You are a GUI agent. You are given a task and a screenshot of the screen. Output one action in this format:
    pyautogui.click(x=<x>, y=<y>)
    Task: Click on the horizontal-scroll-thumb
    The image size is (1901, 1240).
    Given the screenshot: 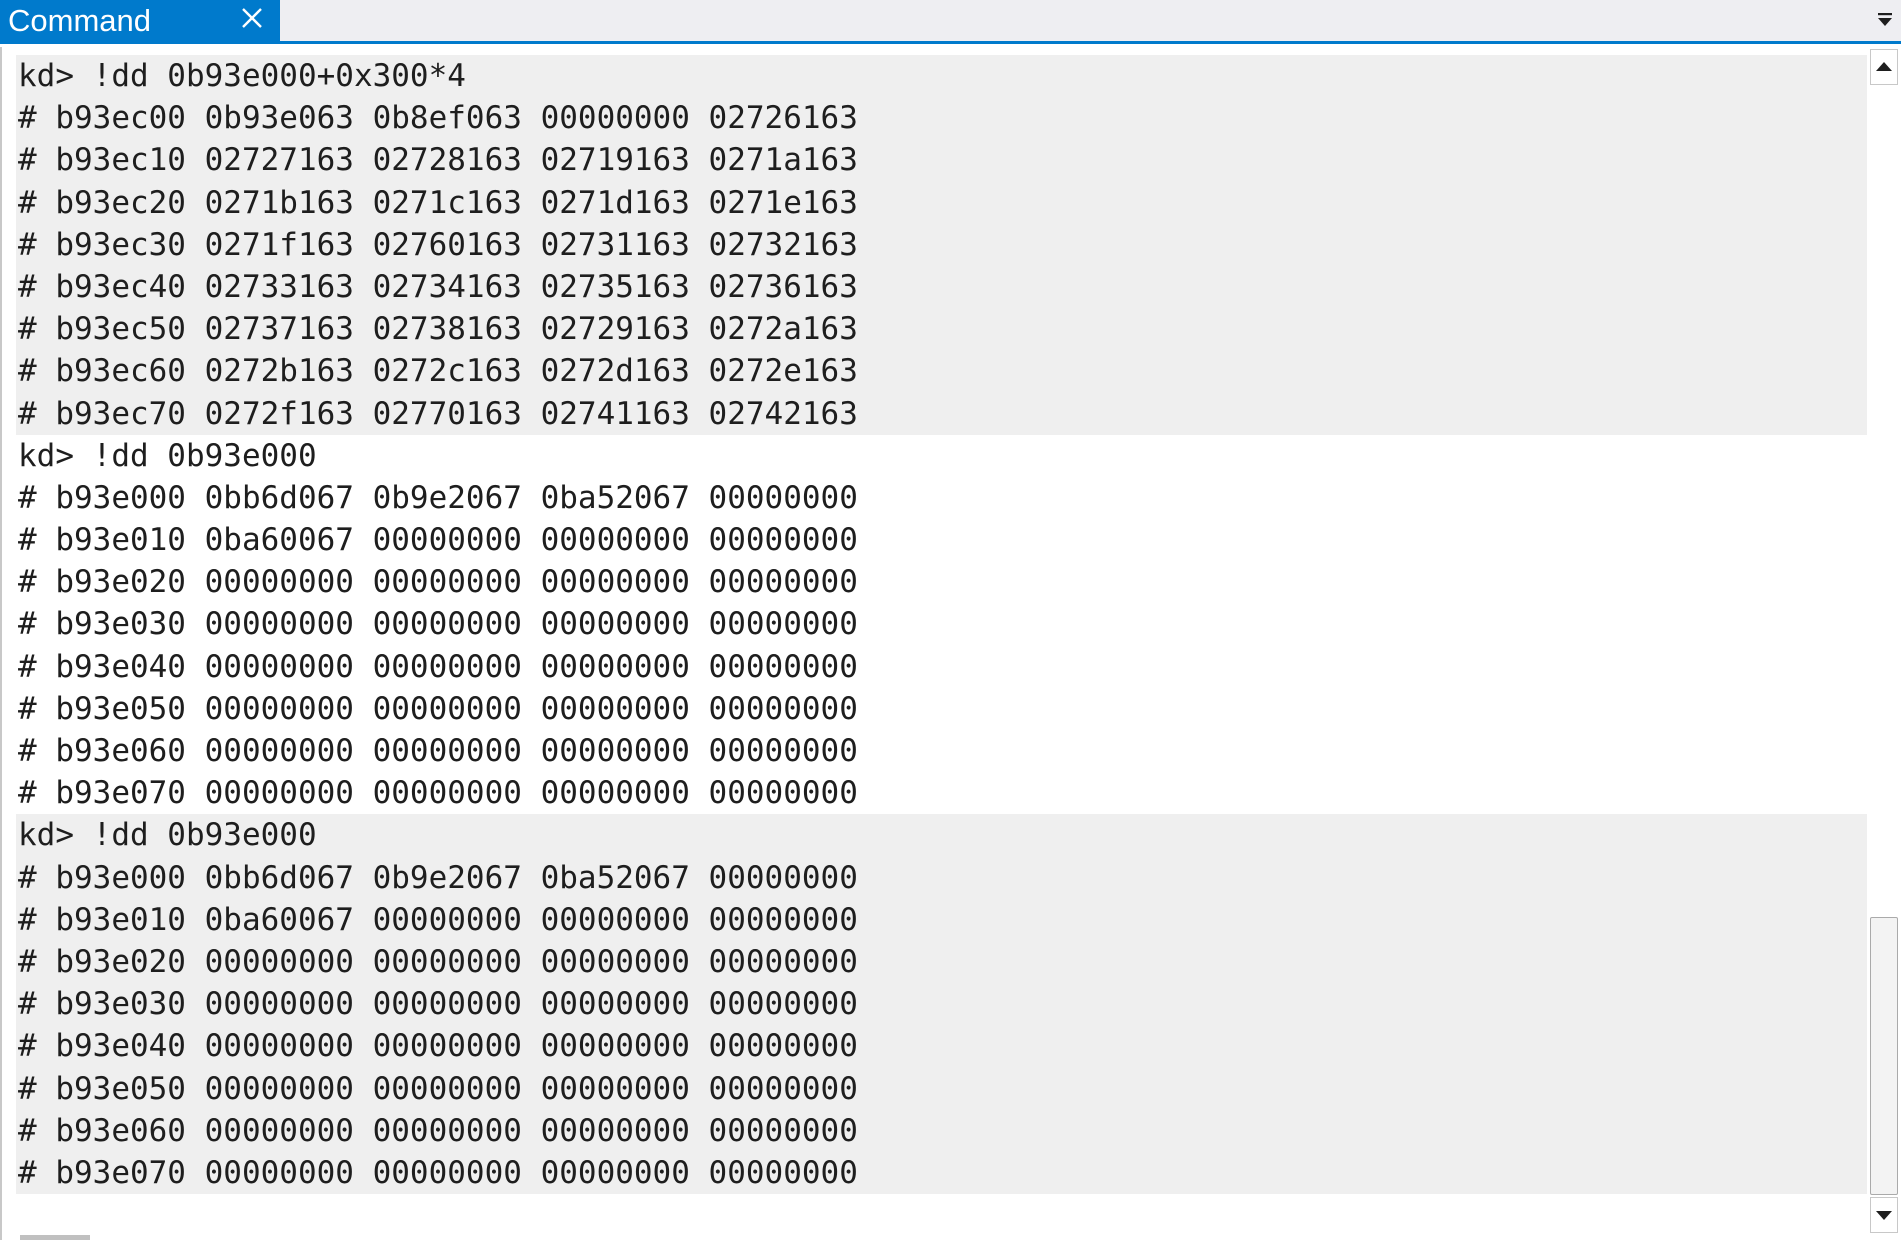 What is the action you would take?
    pyautogui.click(x=55, y=1237)
    